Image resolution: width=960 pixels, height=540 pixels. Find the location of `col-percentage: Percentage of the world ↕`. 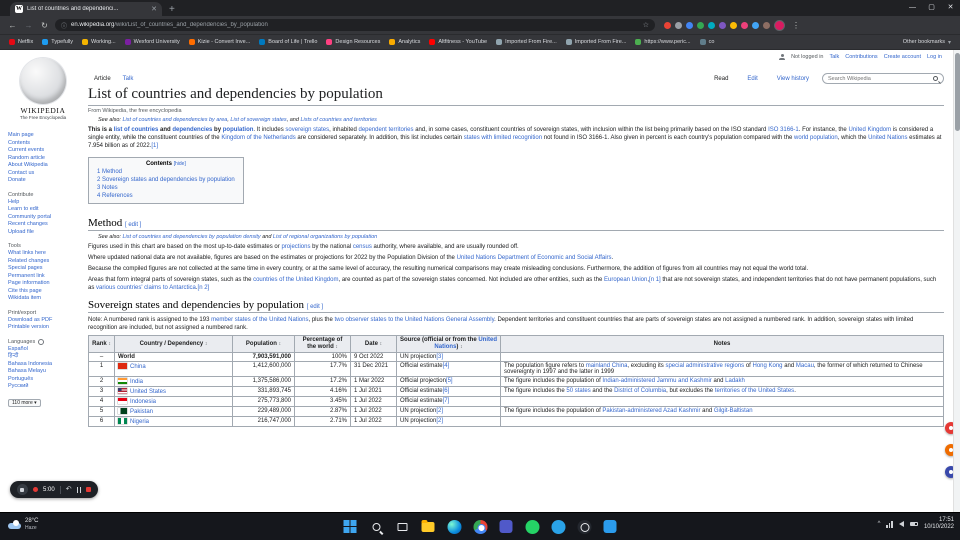

col-percentage: Percentage of the world ↕ is located at coordinates (322, 344).